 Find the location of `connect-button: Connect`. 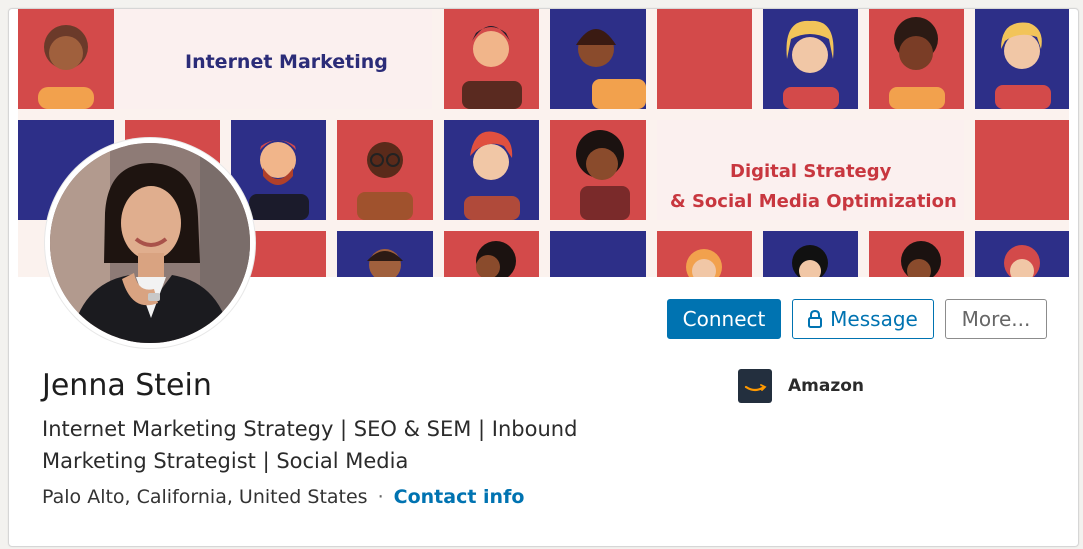

connect-button: Connect is located at coordinates (724, 319).